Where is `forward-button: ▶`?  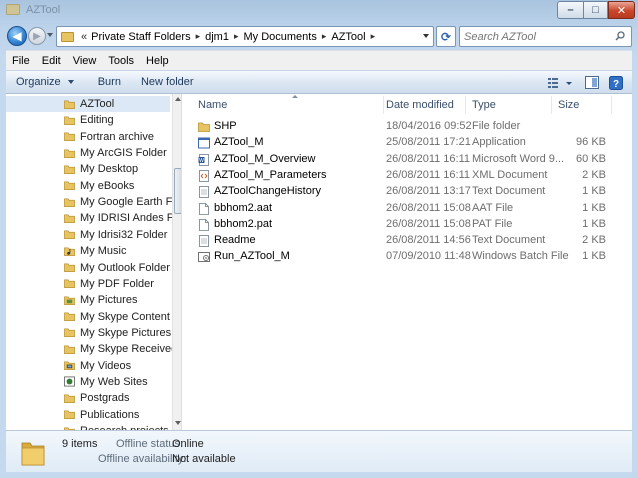 forward-button: ▶ is located at coordinates (37, 36).